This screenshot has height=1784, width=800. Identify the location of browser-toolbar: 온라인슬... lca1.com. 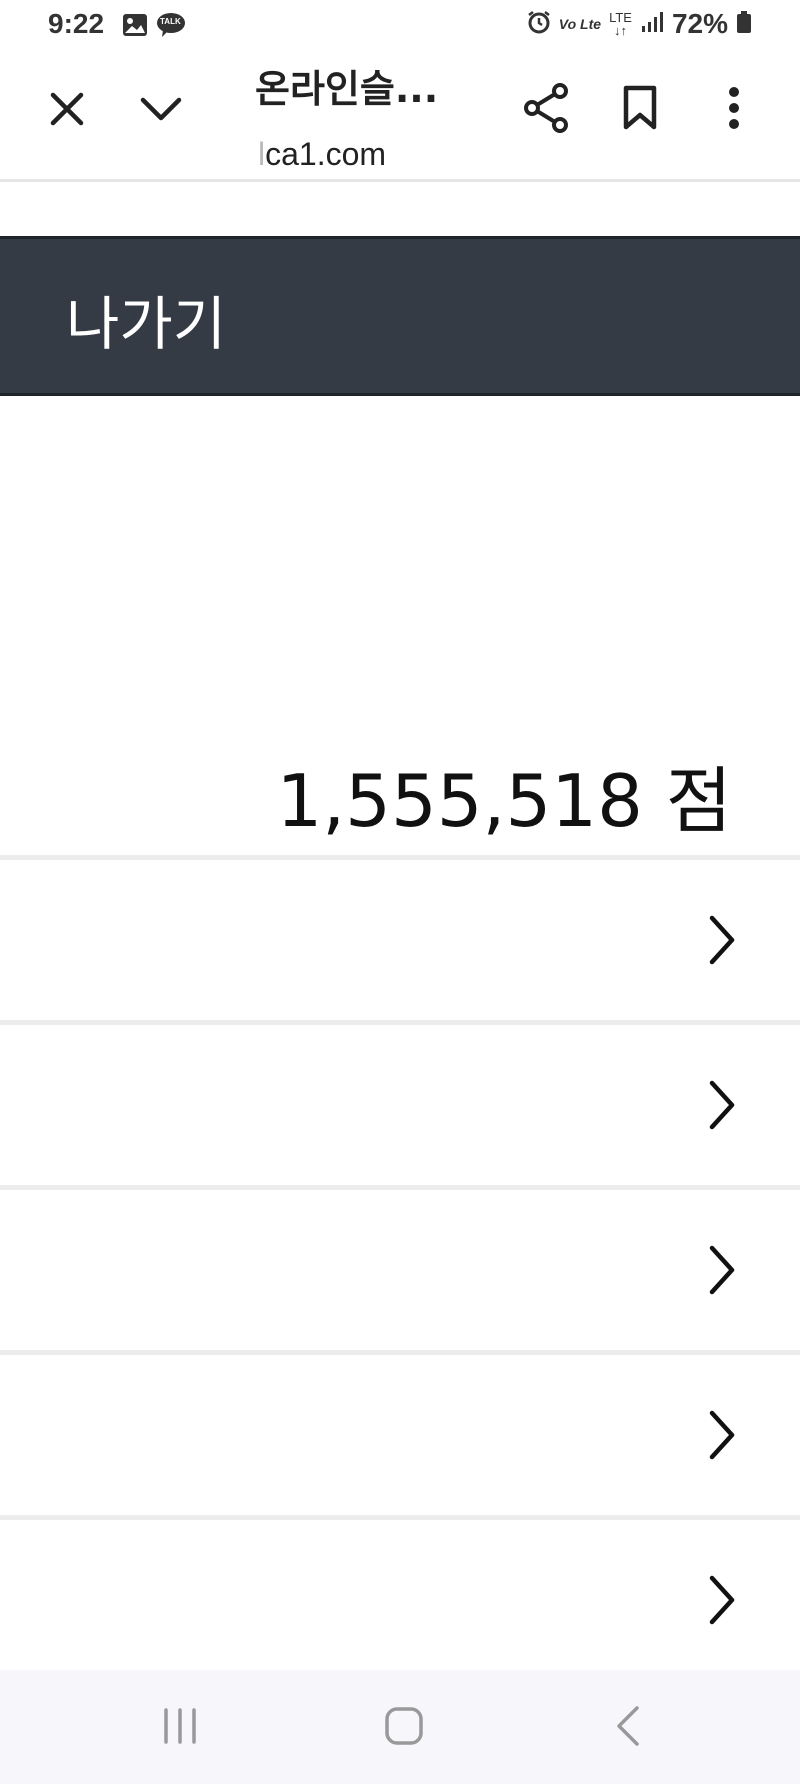
(400, 117).